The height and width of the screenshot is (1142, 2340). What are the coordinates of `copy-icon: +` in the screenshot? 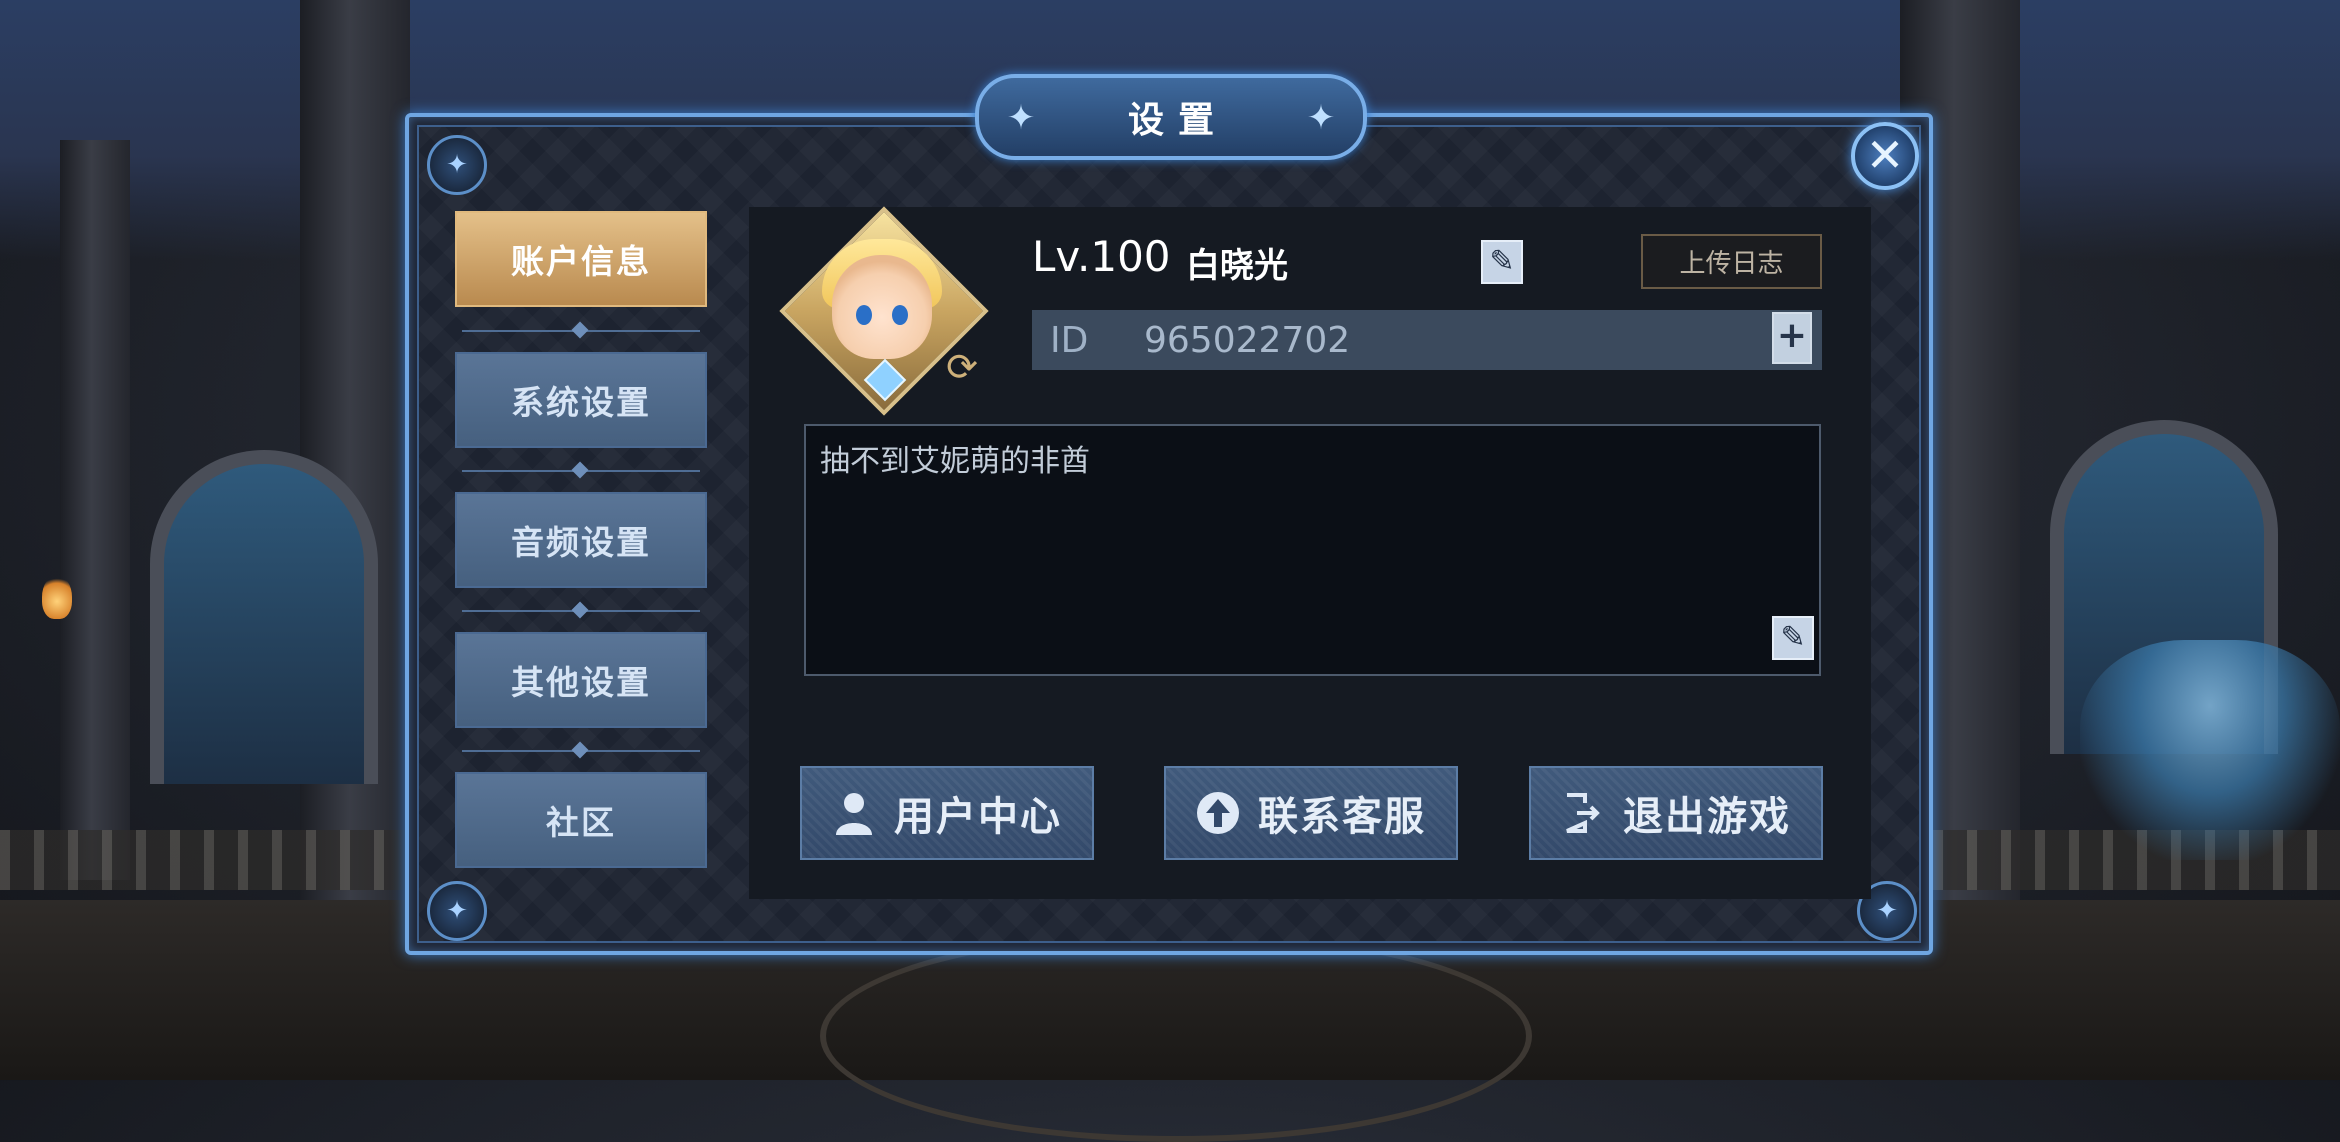 It's located at (1792, 338).